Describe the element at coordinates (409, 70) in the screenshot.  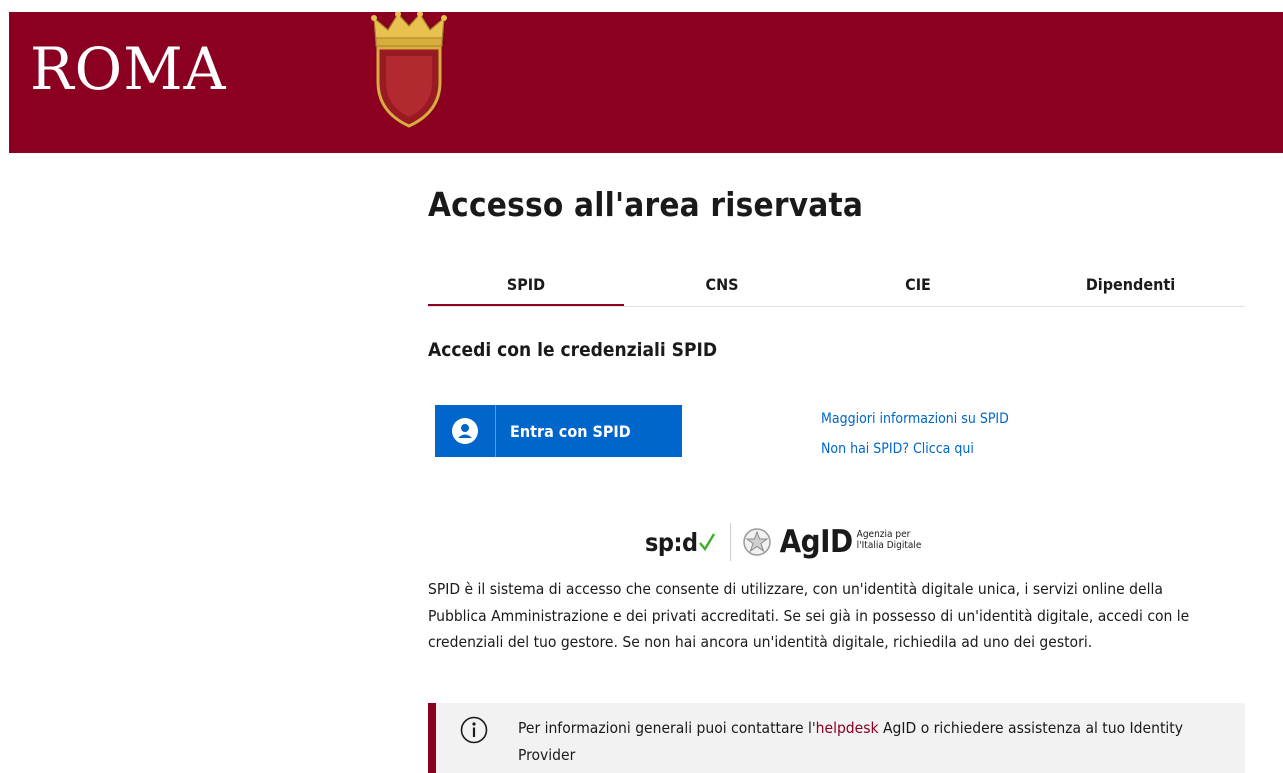
I see `spqr-crest-icon` at that location.